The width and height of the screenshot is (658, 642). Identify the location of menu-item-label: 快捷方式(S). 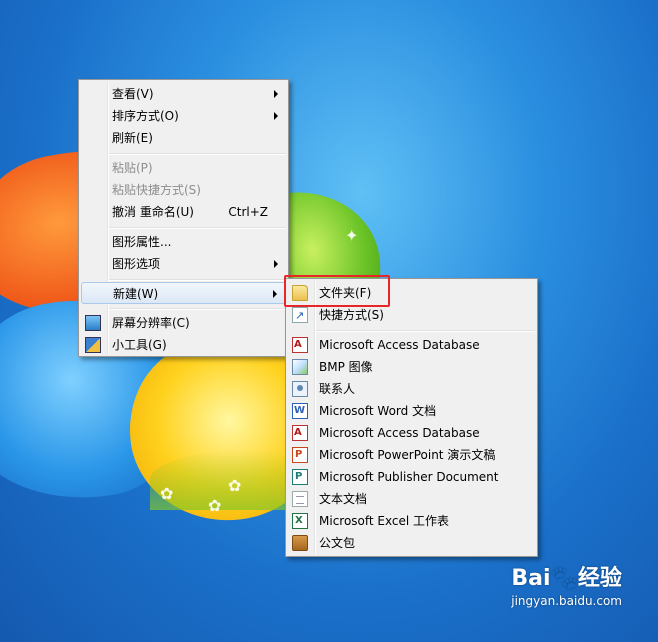
(351, 315).